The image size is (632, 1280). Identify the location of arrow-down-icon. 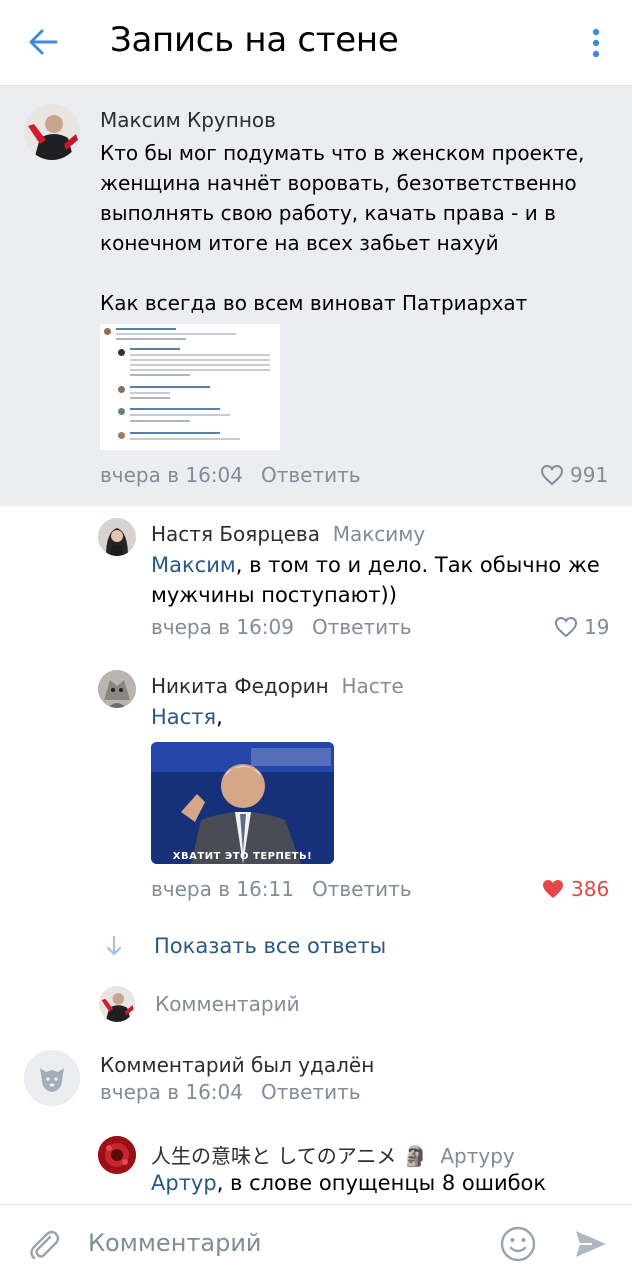
(114, 945).